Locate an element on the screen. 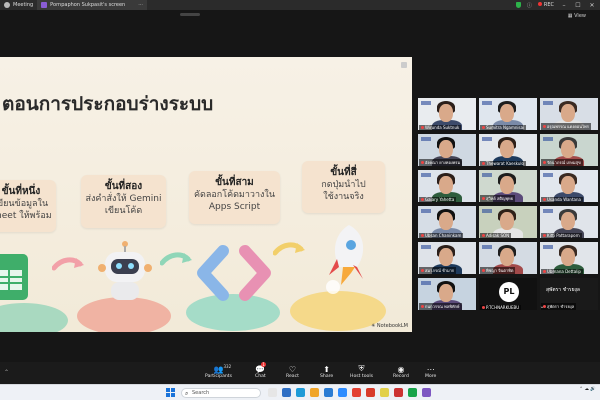 This screenshot has height=400, width=600. participant-name: Adisak SON is located at coordinates (498, 235).